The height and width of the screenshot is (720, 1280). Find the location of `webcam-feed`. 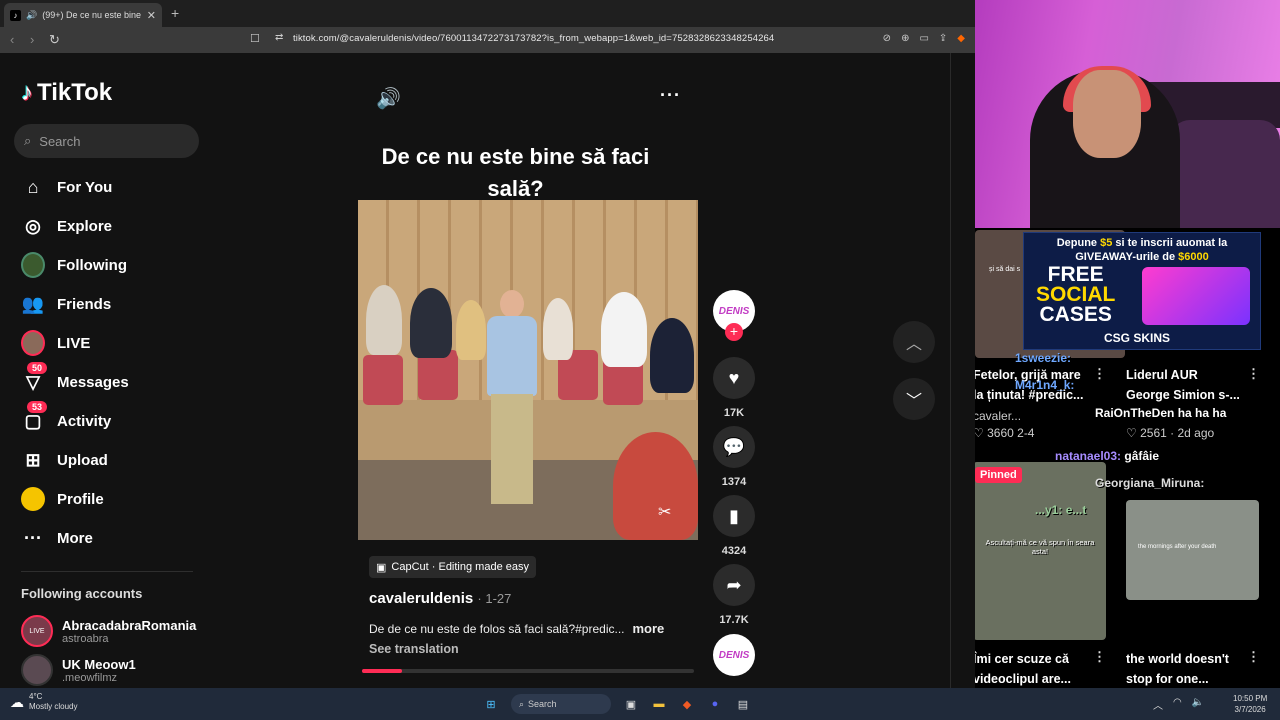

webcam-feed is located at coordinates (1127, 114).